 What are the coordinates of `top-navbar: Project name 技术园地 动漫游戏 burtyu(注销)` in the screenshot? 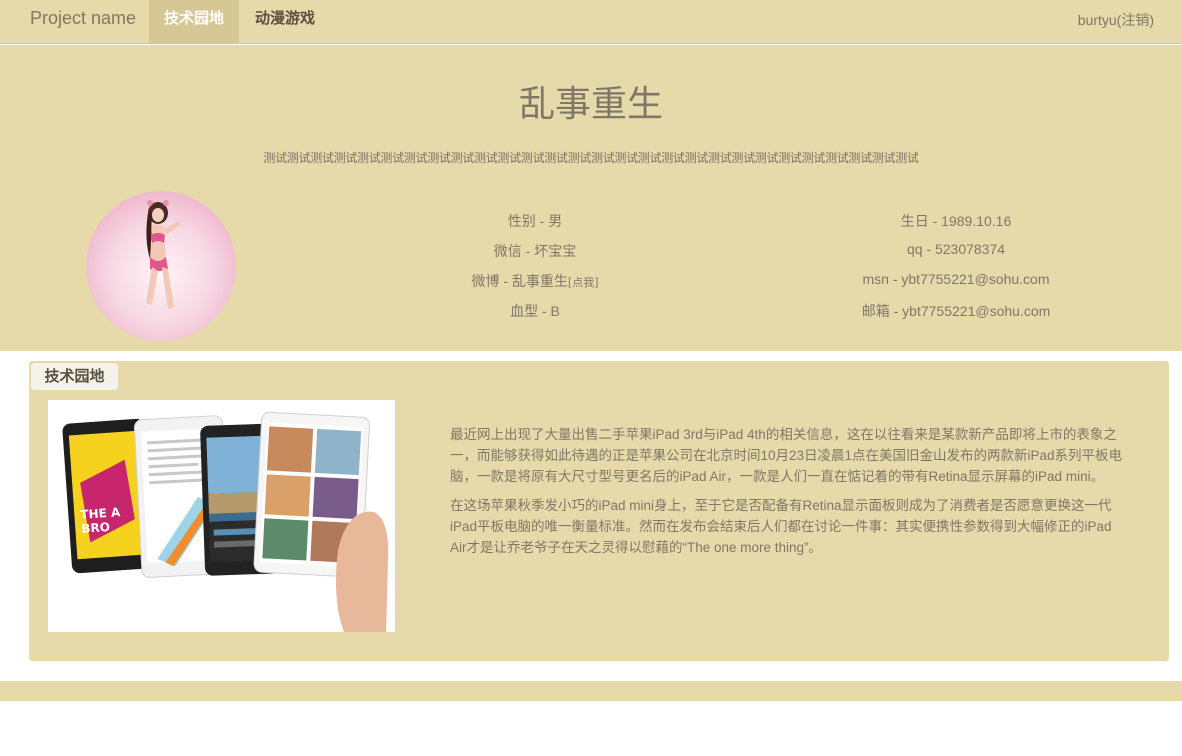 It's located at (591, 22).